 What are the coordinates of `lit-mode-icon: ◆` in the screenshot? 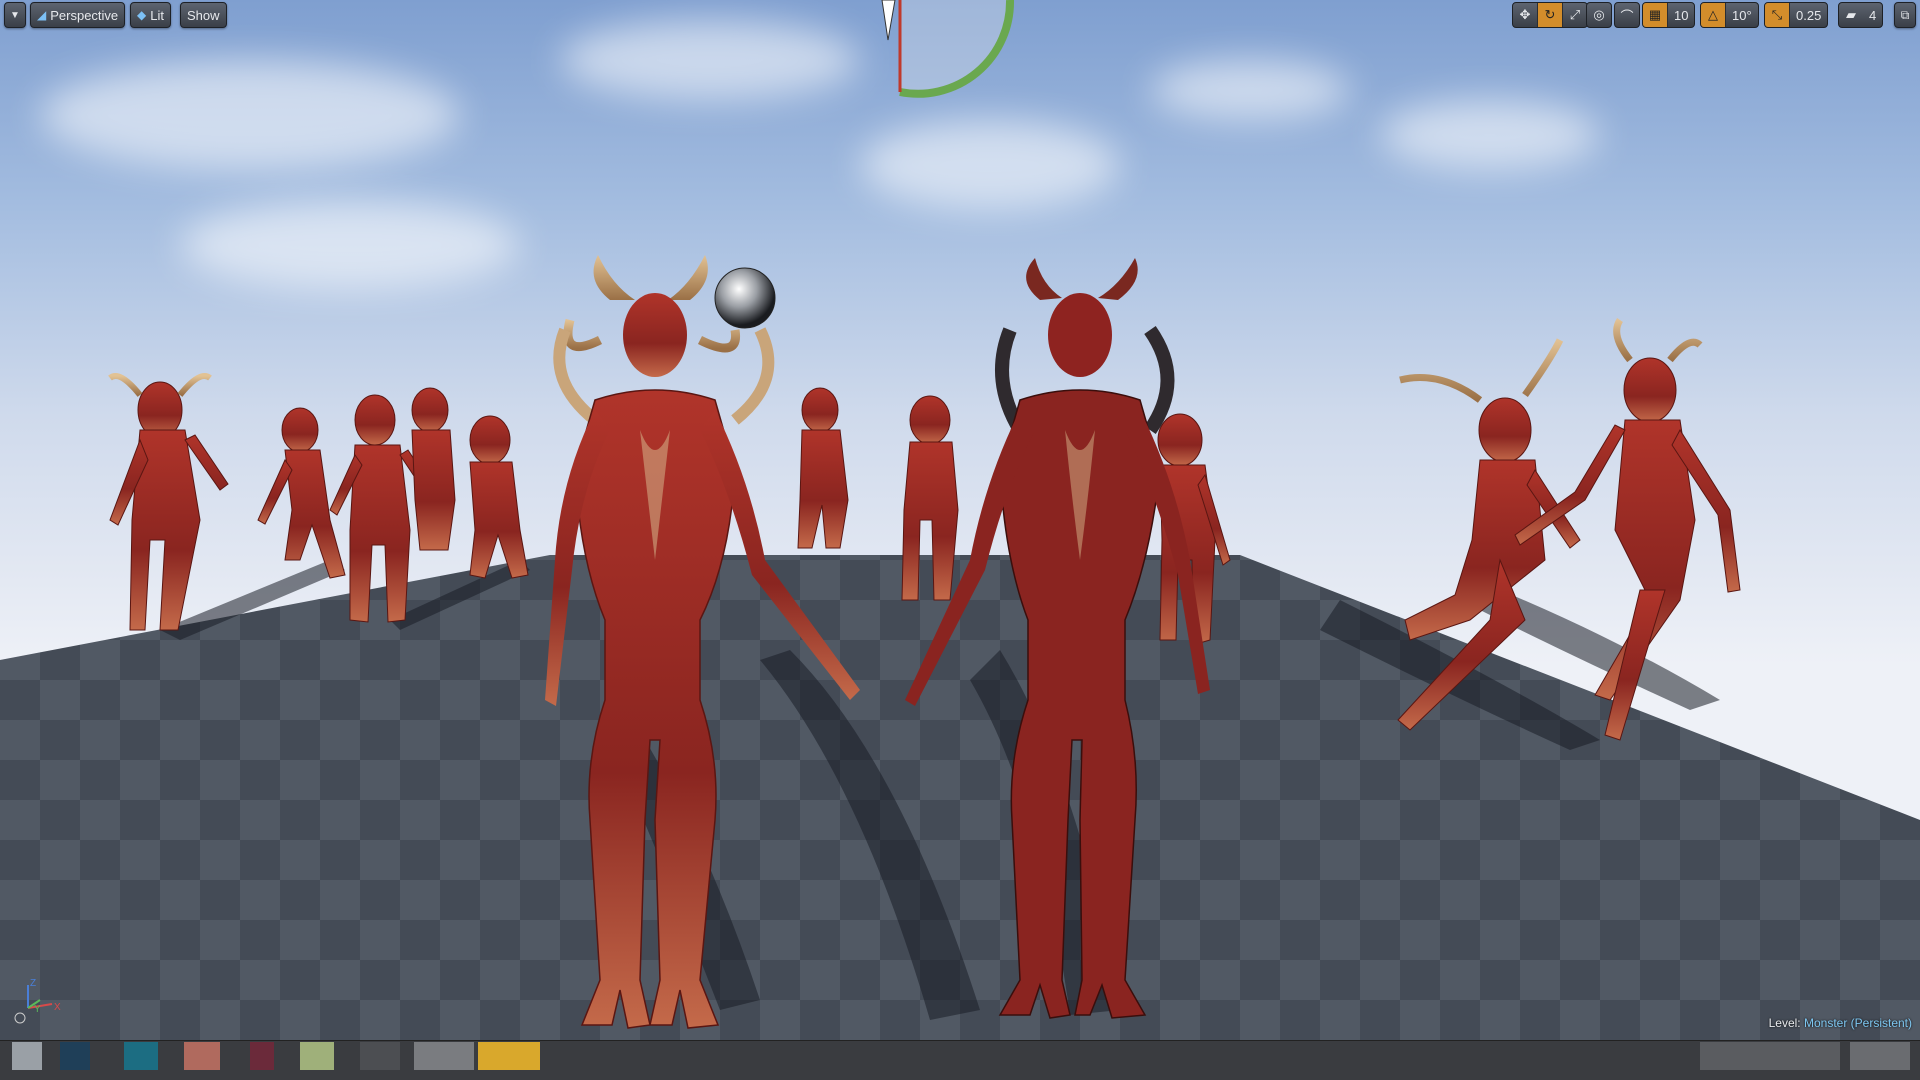 It's located at (142, 15).